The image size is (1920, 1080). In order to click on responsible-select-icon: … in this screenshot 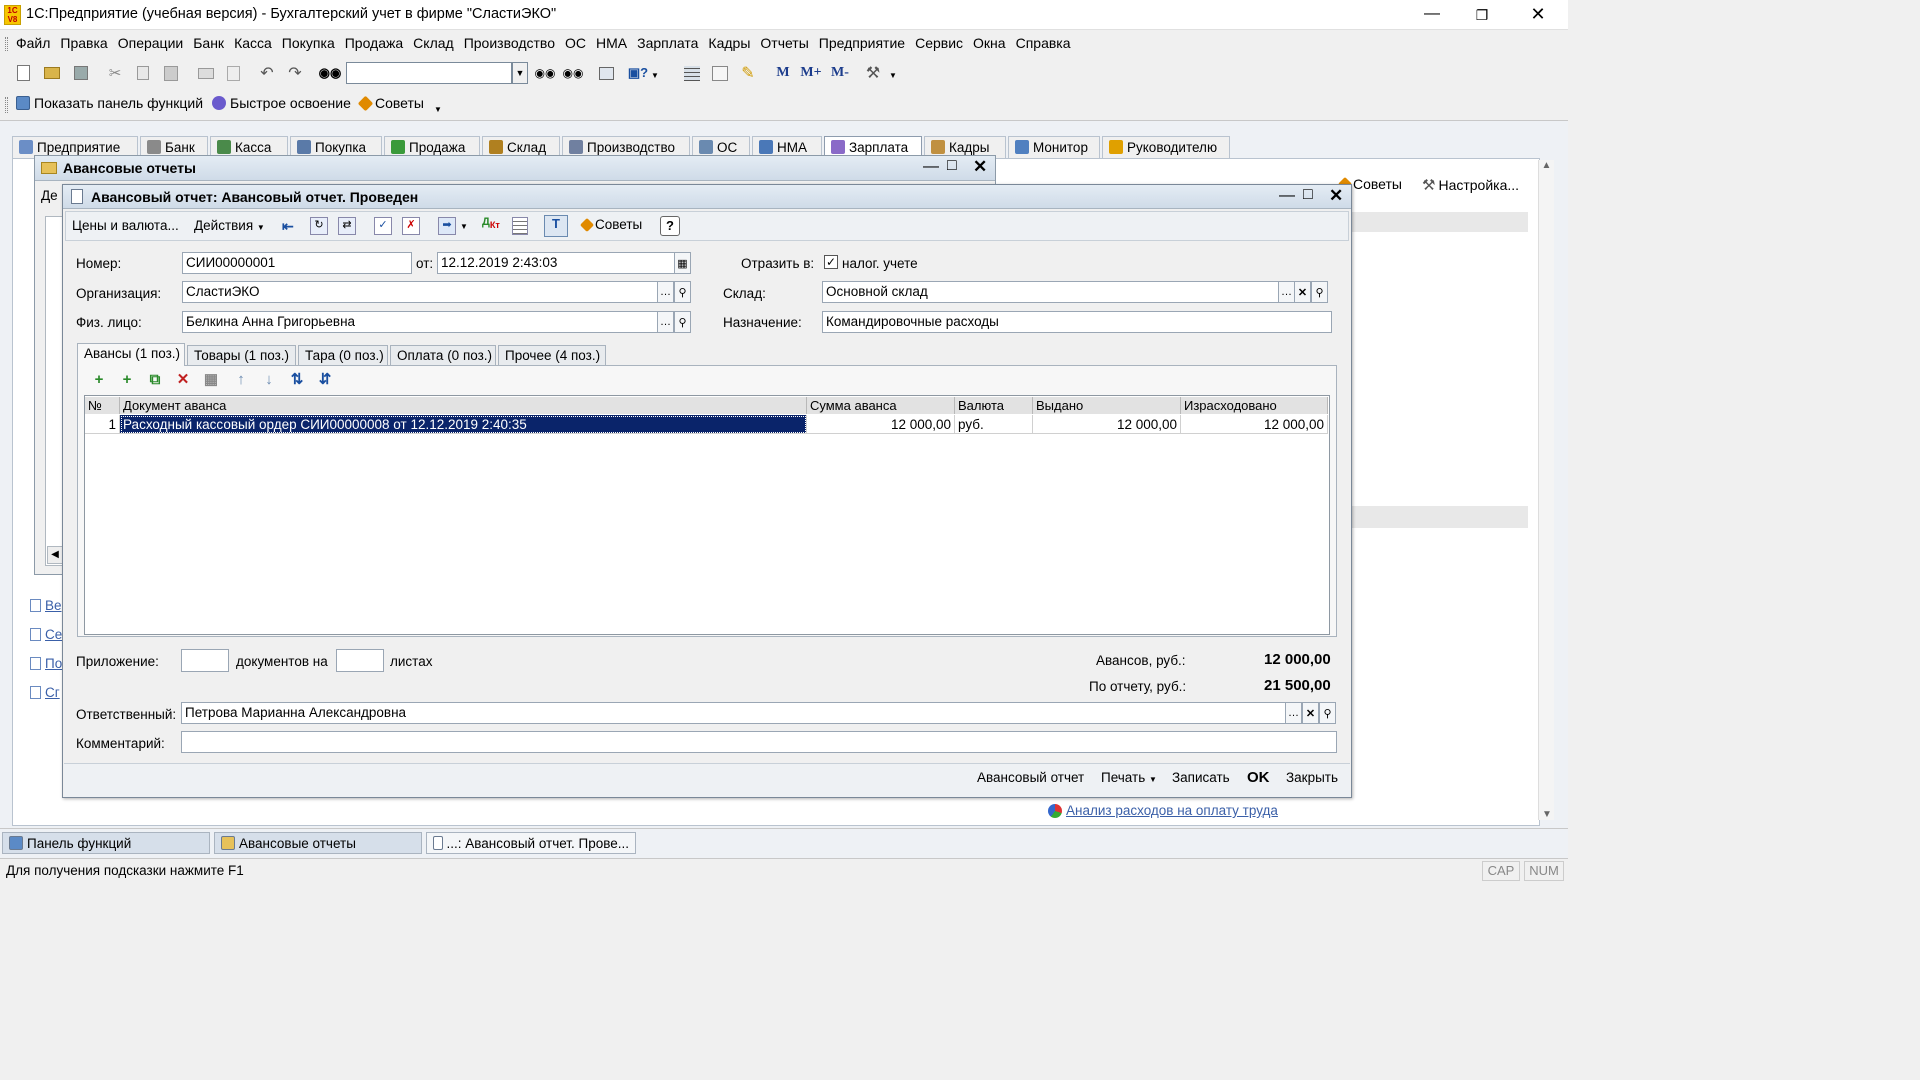, I will do `click(1293, 713)`.